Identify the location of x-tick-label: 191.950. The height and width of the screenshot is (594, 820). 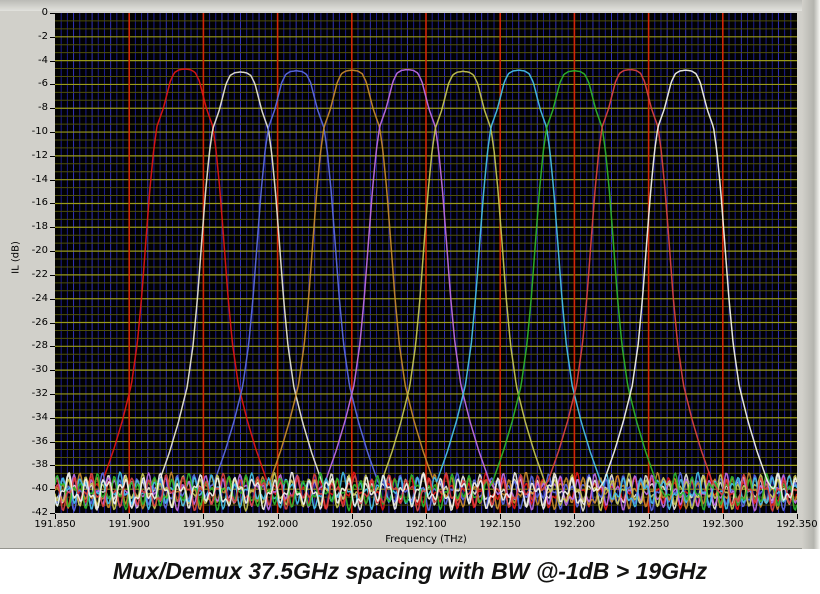
(203, 524).